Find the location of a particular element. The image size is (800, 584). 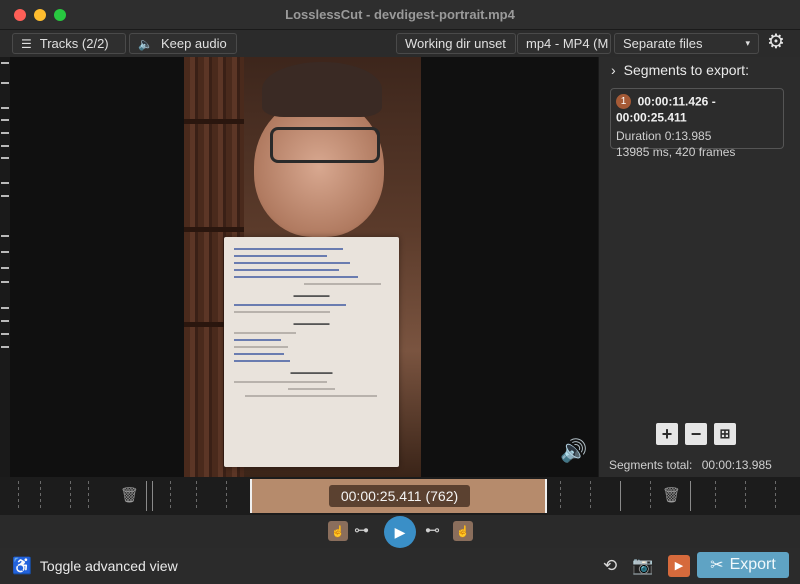

document-overlay: ▬▬▬▬▬▬ ▬▬▬▬▬▬ ▬▬▬▬▬▬▬ is located at coordinates (311, 352).